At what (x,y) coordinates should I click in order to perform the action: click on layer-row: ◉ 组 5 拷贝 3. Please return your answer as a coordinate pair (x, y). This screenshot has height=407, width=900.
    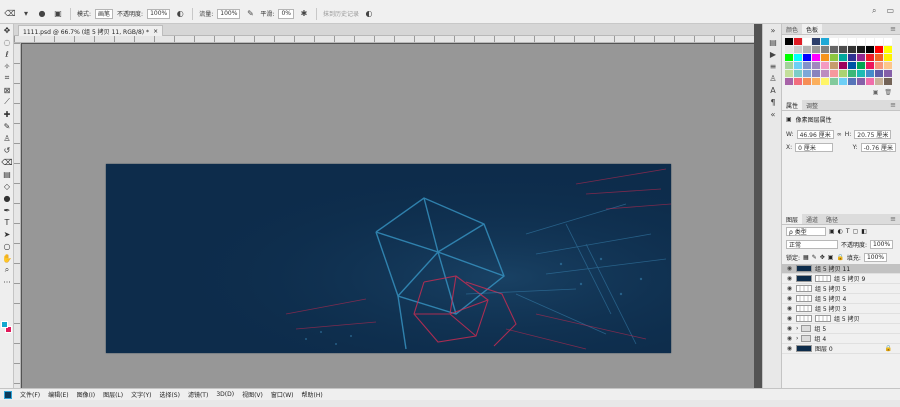
    Looking at the image, I should click on (841, 309).